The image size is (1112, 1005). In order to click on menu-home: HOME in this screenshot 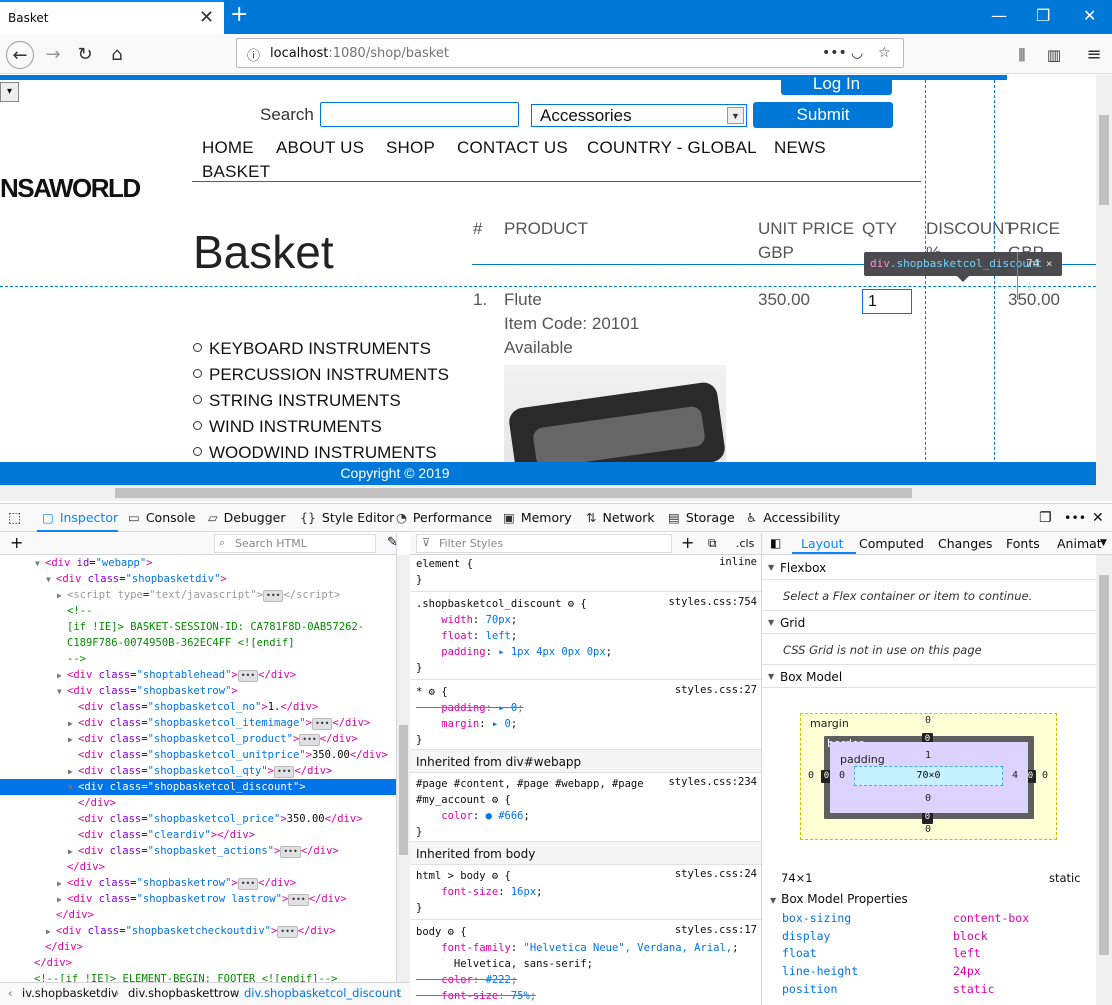, I will do `click(228, 148)`.